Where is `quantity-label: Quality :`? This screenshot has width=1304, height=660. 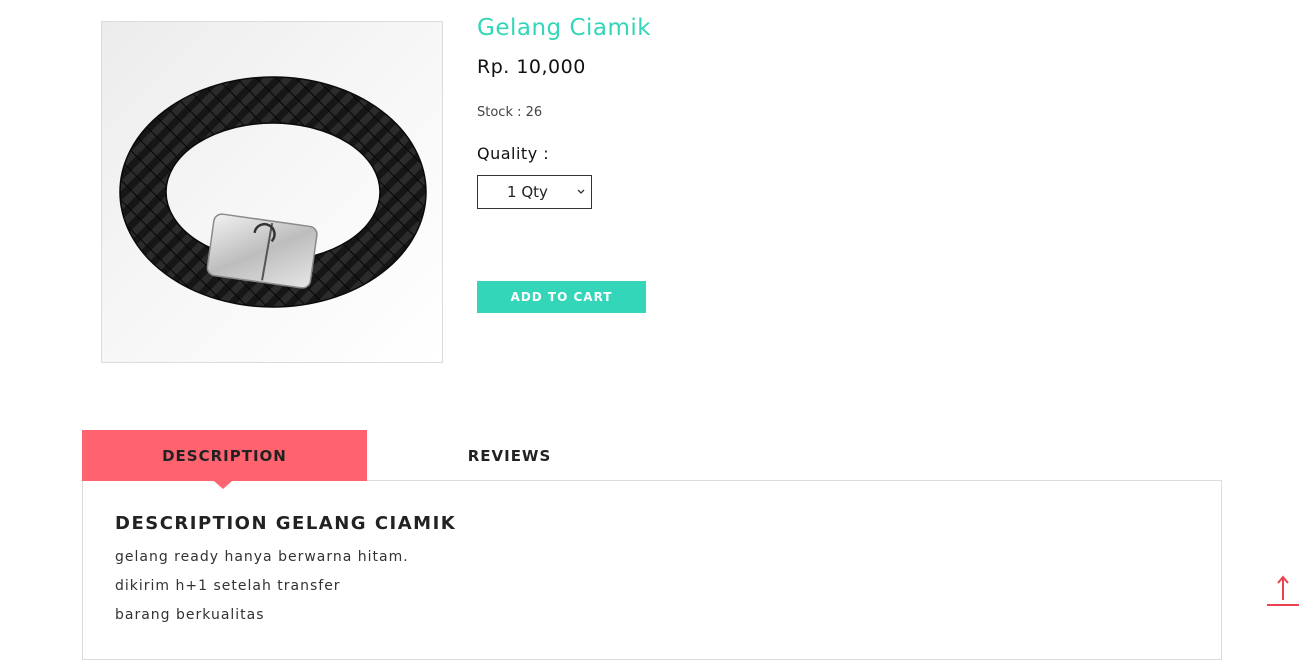 quantity-label: Quality : is located at coordinates (513, 153).